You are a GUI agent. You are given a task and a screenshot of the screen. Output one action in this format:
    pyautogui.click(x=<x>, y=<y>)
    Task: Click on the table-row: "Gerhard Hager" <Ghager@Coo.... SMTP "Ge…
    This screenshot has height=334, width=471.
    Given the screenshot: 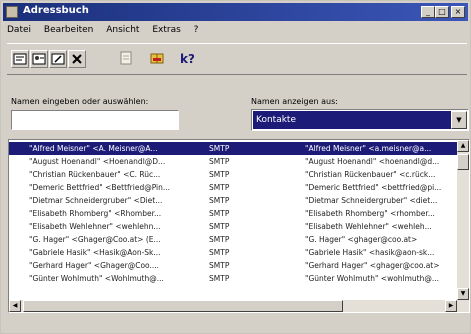 What is the action you would take?
    pyautogui.click(x=234, y=265)
    